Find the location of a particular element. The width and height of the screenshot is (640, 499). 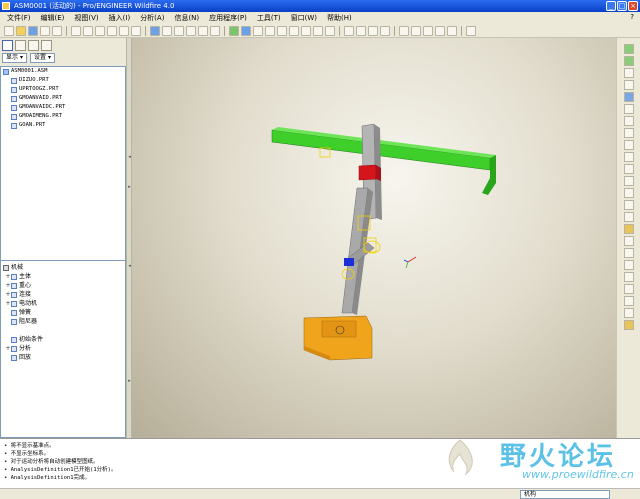

menu-view: 视图(V) is located at coordinates (86, 18).